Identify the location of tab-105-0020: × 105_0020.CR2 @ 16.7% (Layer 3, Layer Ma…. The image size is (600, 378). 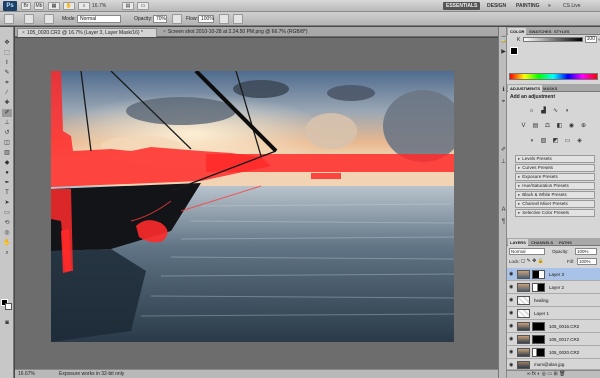
(87, 32).